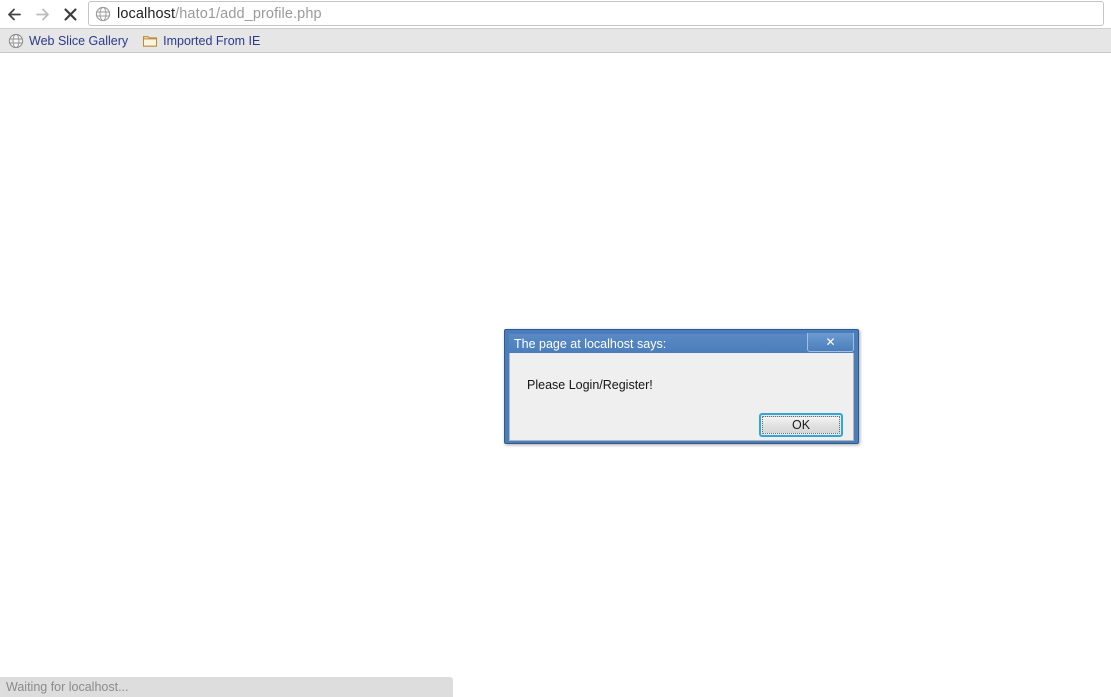  Describe the element at coordinates (555, 40) in the screenshot. I see `bookmarks-bar: Web Slice Gallery Imported From IE` at that location.